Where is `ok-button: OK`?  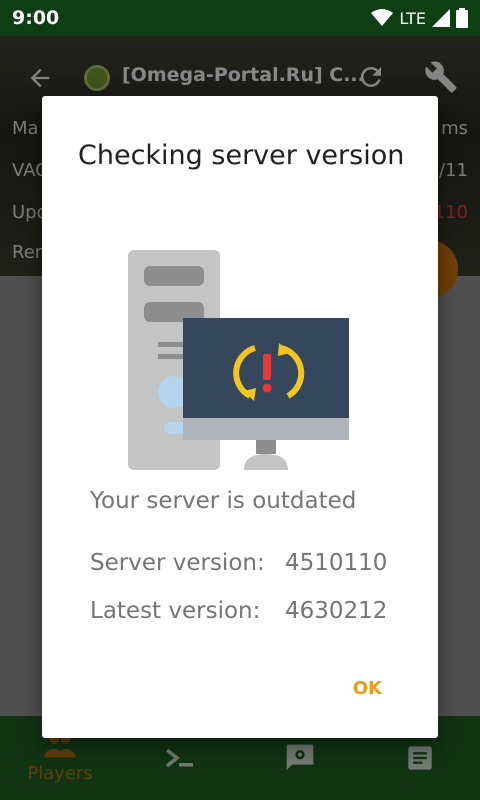 ok-button: OK is located at coordinates (367, 688).